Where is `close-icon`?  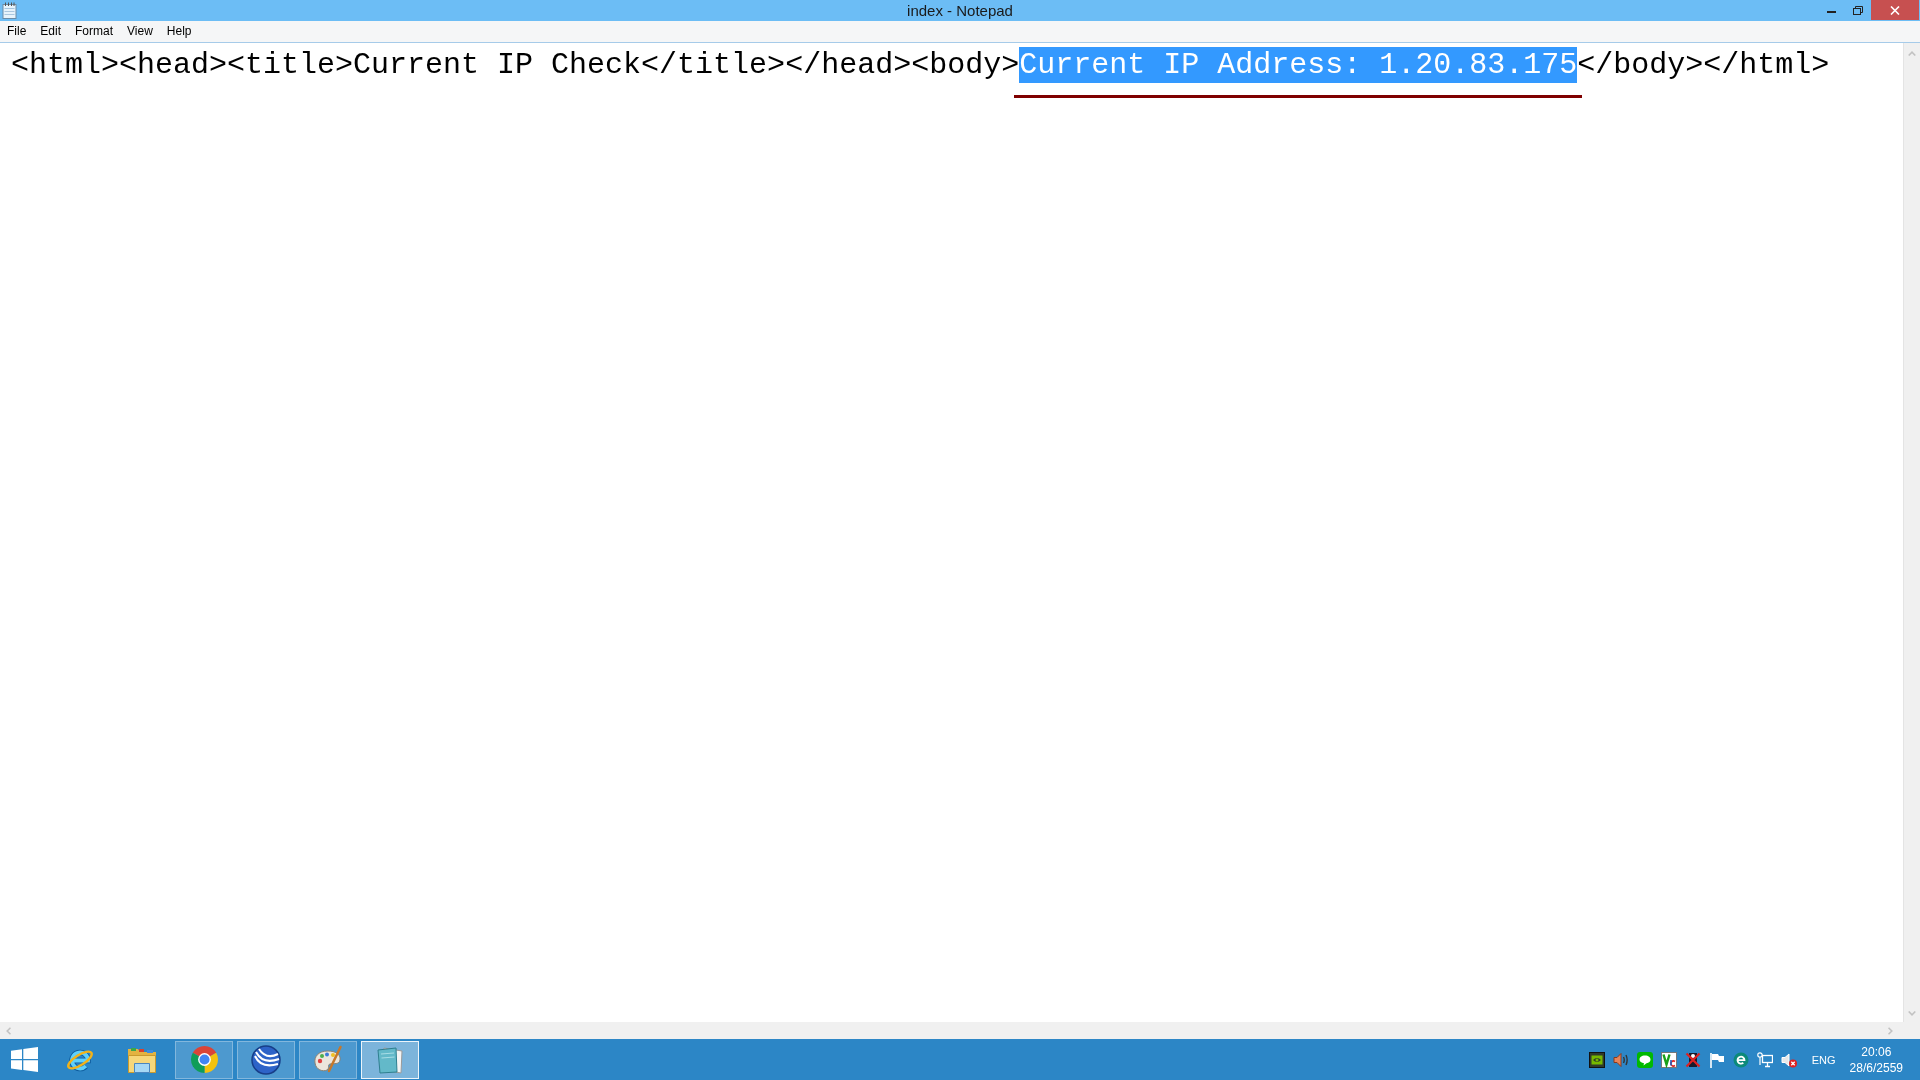
close-icon is located at coordinates (1895, 10).